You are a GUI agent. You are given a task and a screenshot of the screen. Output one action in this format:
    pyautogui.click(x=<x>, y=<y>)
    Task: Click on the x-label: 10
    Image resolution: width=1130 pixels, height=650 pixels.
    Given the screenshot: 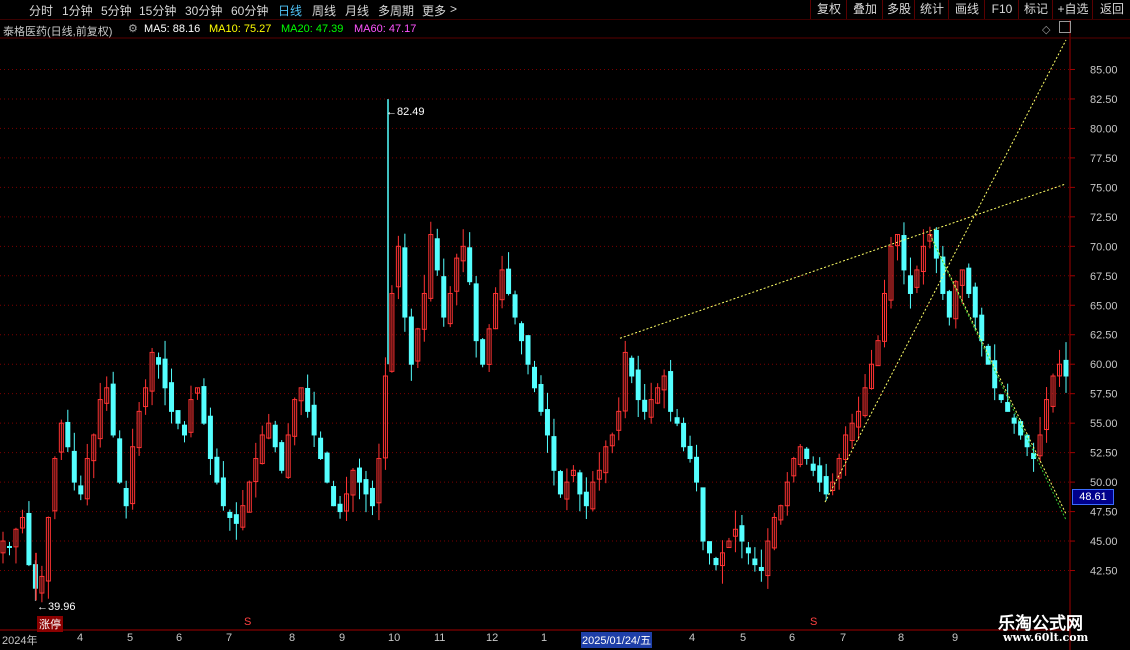 What is the action you would take?
    pyautogui.click(x=394, y=638)
    